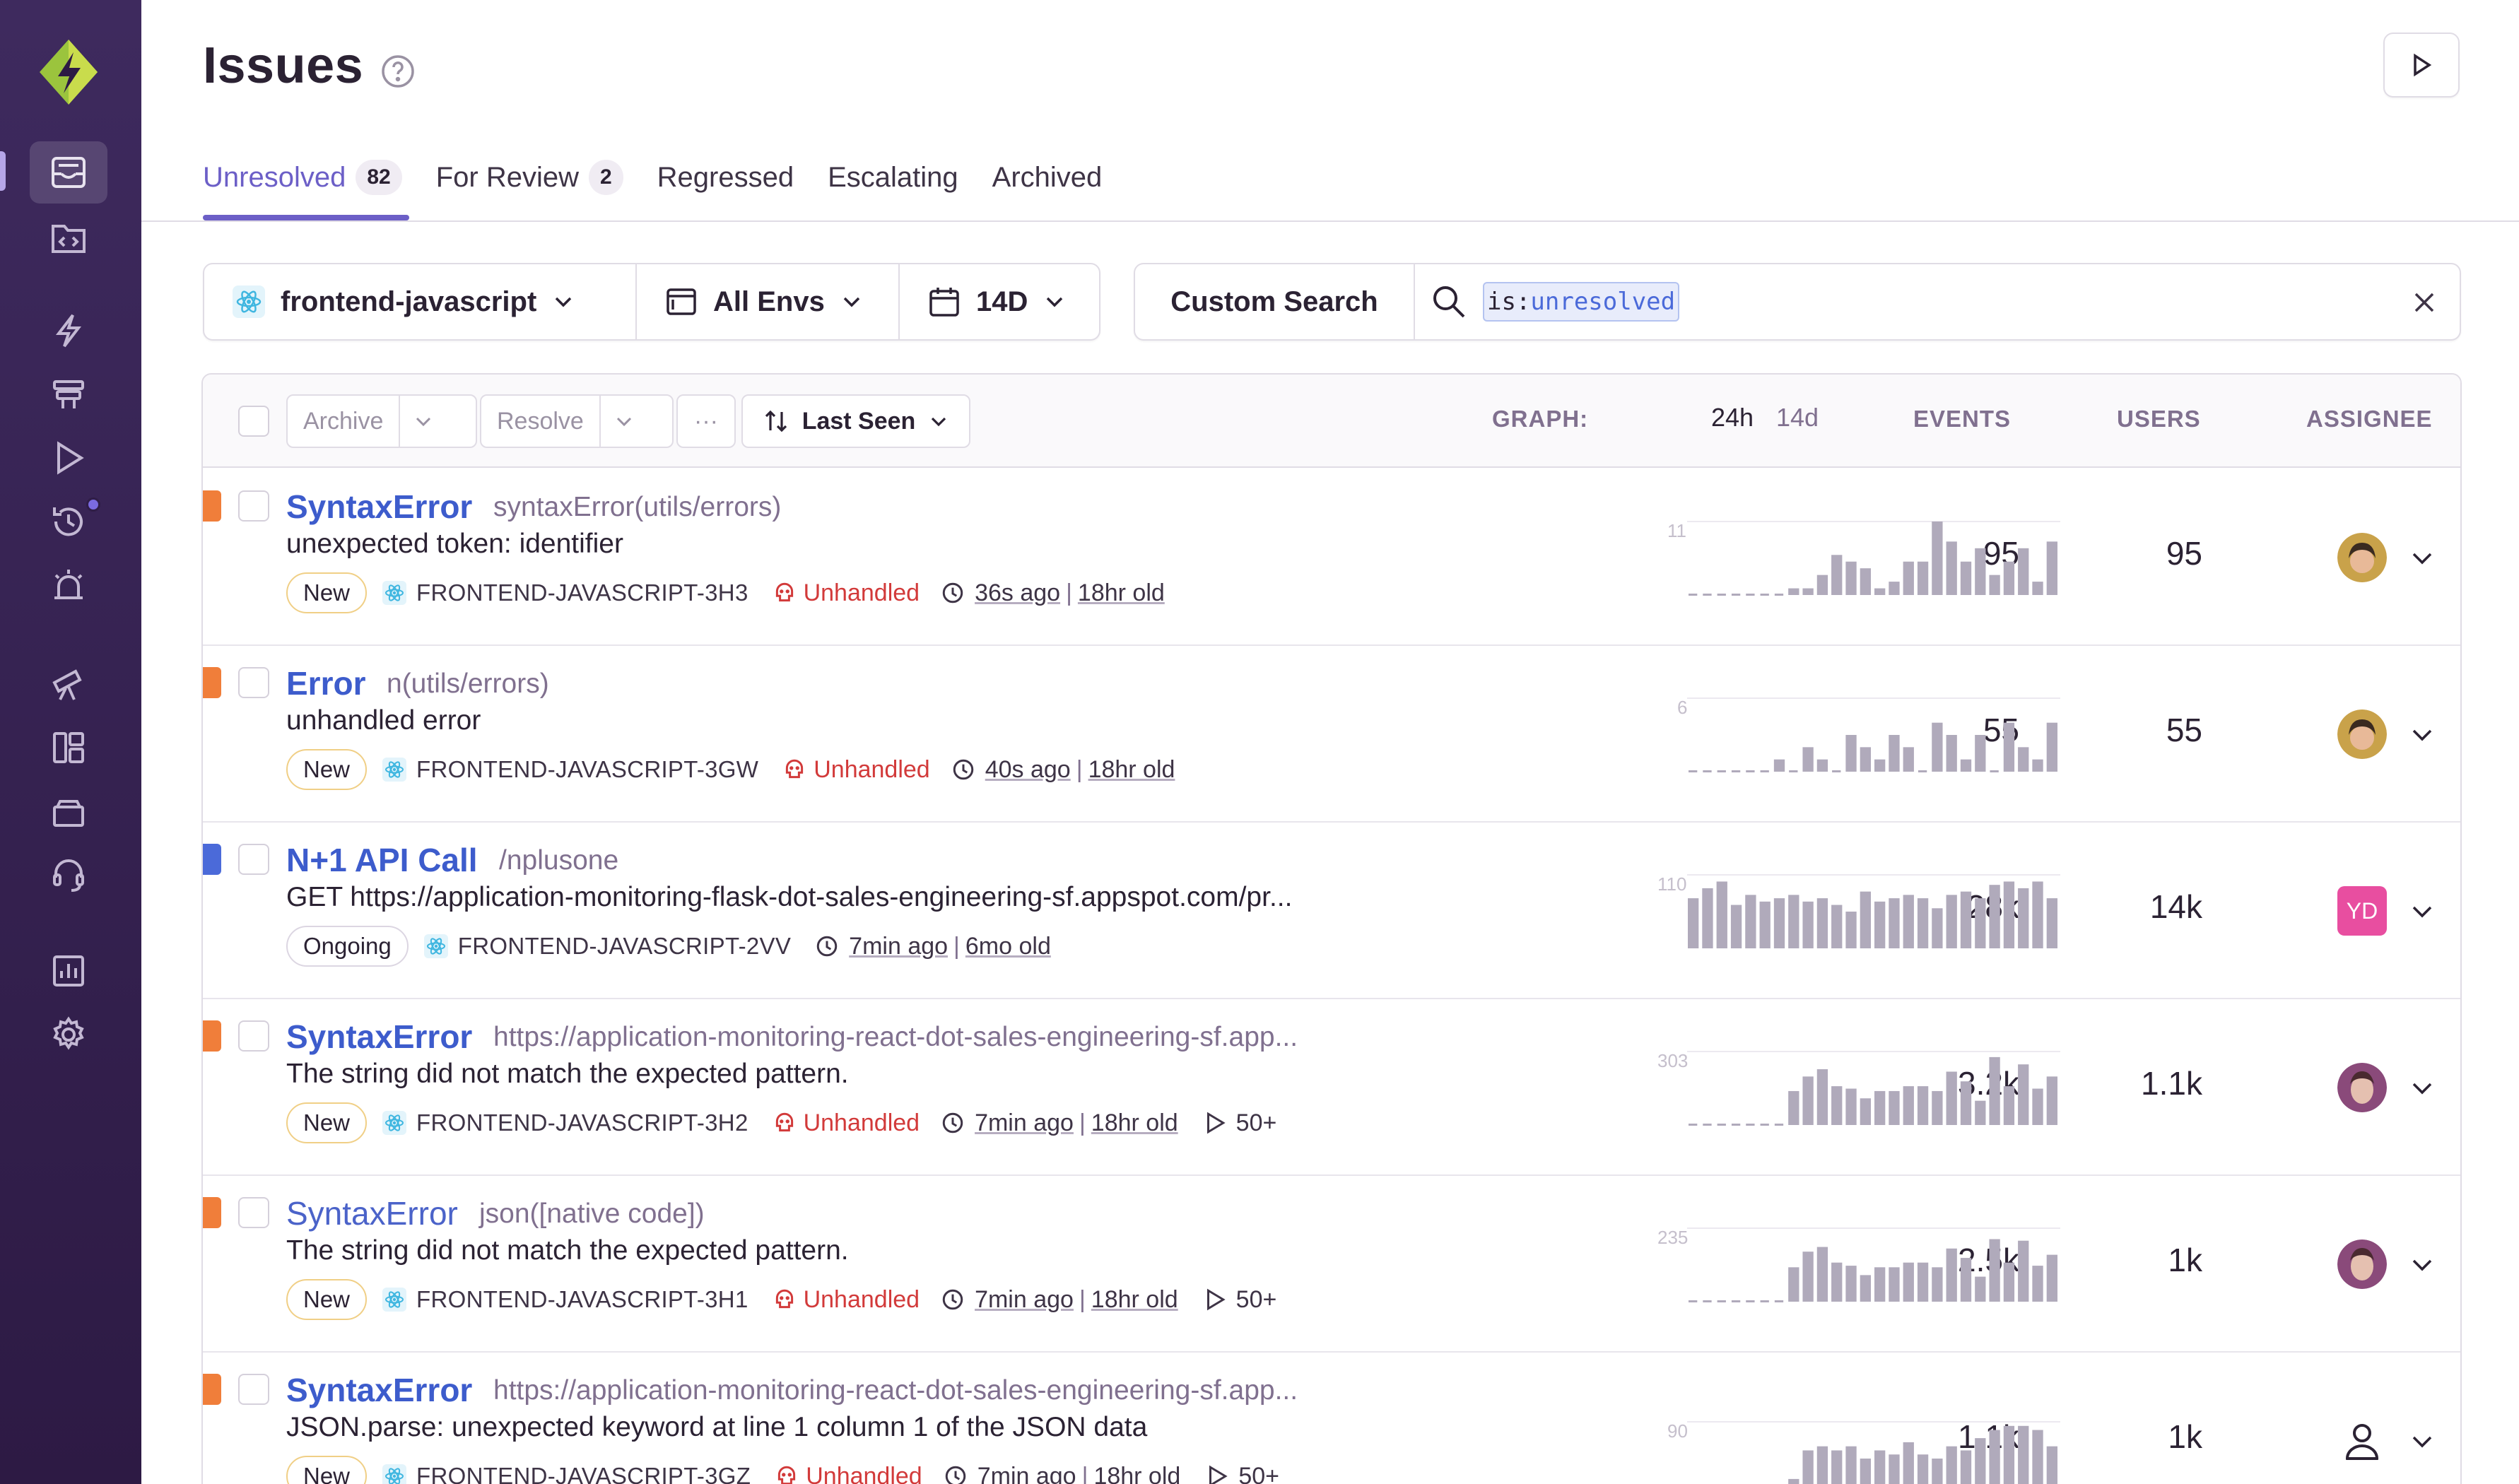  I want to click on replay-button, so click(2421, 65).